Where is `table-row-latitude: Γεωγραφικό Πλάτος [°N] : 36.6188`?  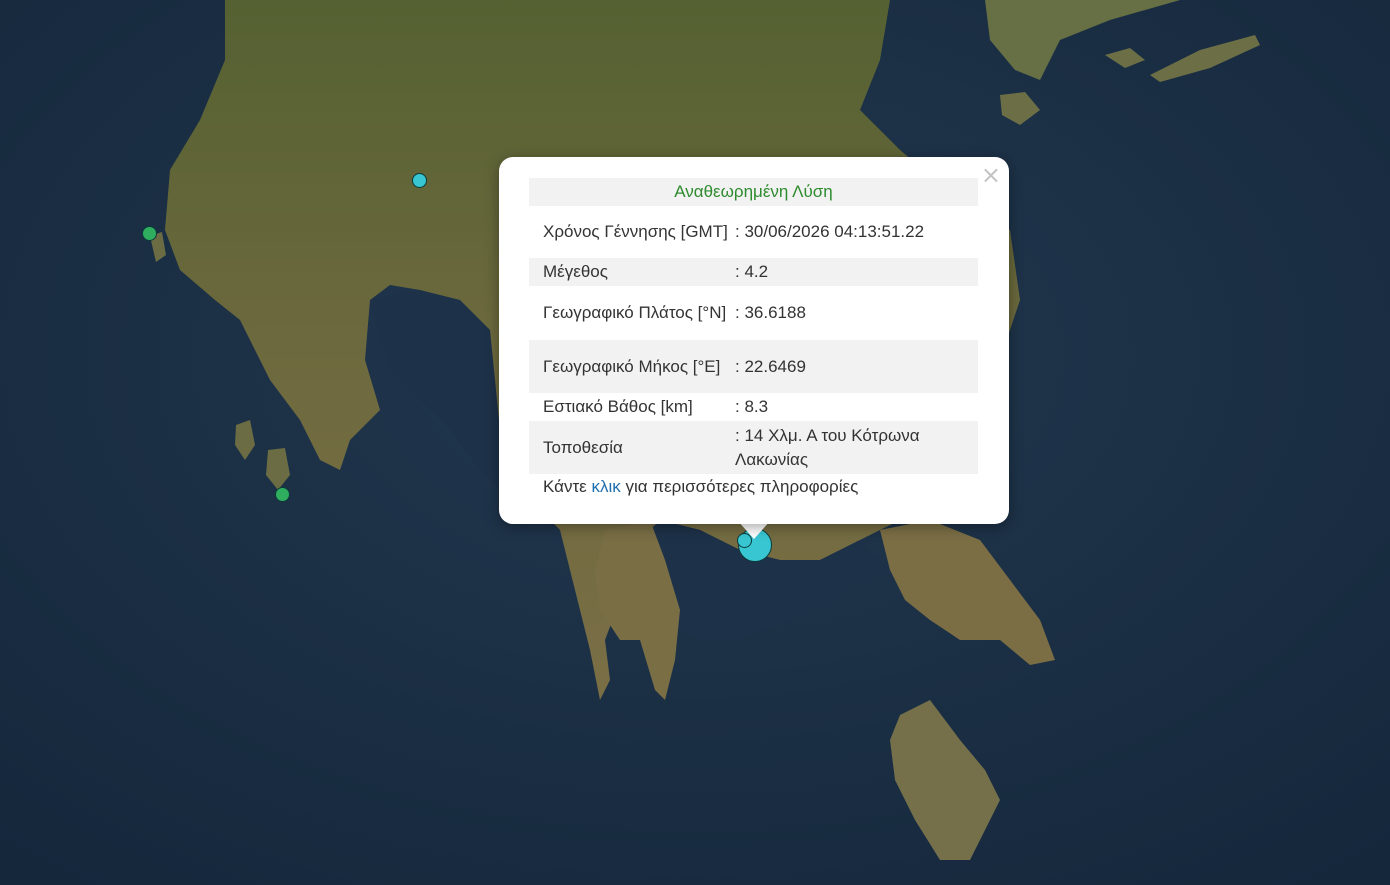
table-row-latitude: Γεωγραφικό Πλάτος [°N] : 36.6188 is located at coordinates (753, 313).